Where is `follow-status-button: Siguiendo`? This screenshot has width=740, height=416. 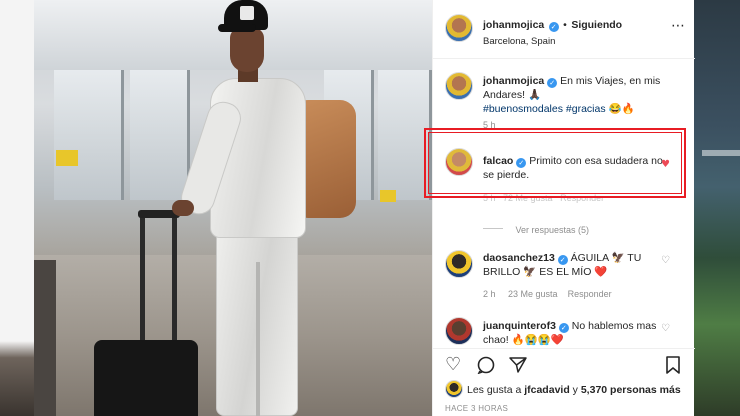
follow-status-button: Siguiendo is located at coordinates (596, 25).